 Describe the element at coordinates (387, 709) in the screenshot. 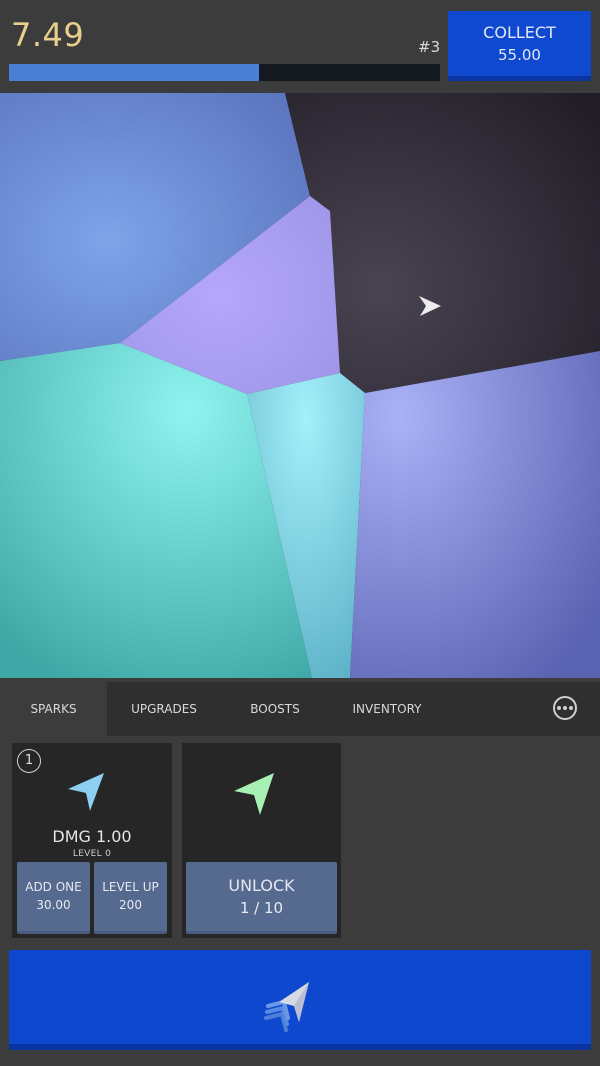

I see `tab-inventory: INVENTORY` at that location.